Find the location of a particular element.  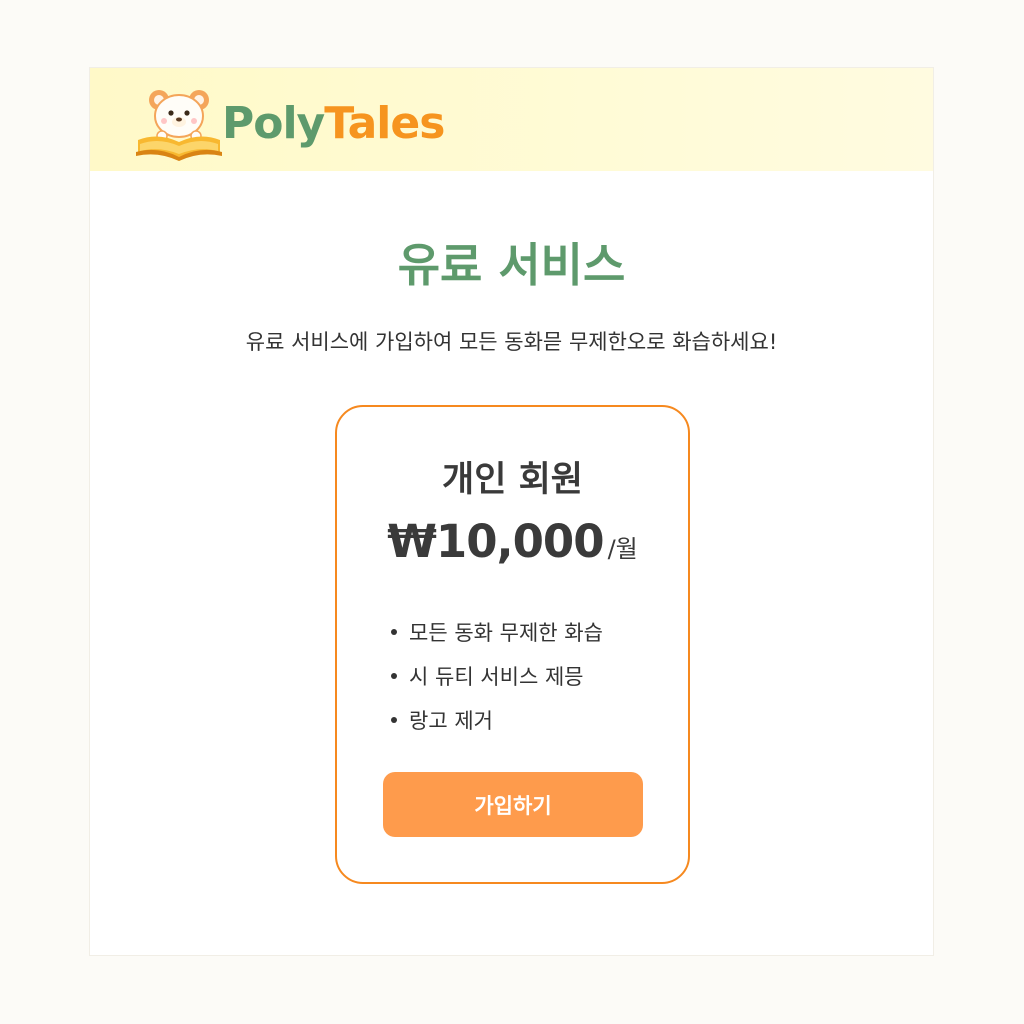

brand-part-poly: Poly is located at coordinates (273, 123).